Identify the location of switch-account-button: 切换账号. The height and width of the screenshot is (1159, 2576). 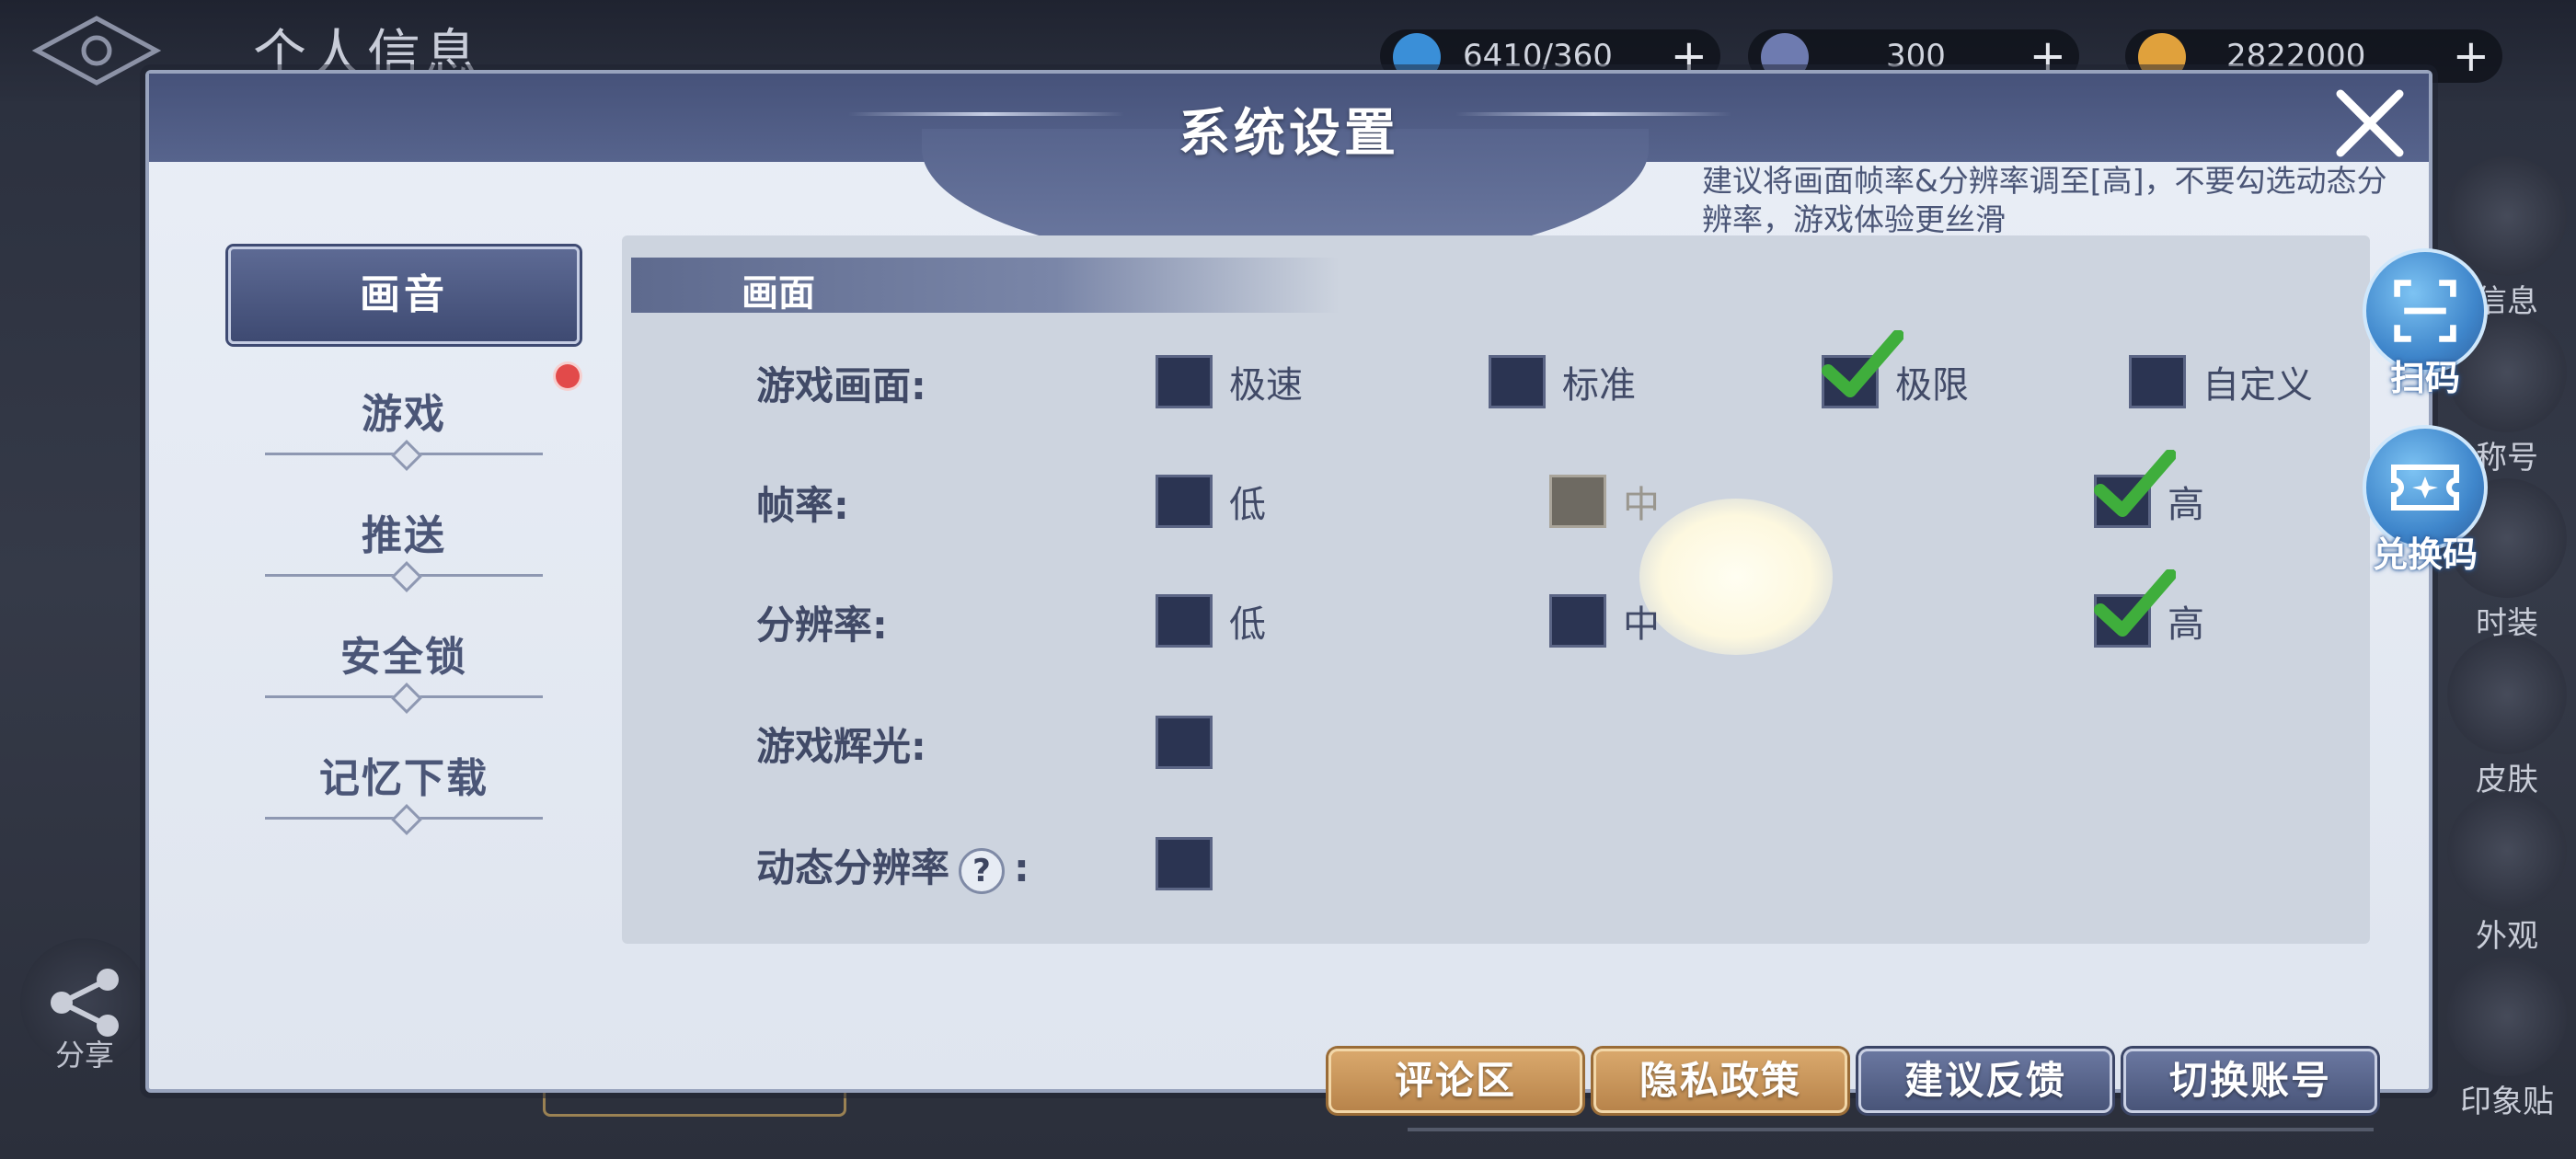
(2250, 1081).